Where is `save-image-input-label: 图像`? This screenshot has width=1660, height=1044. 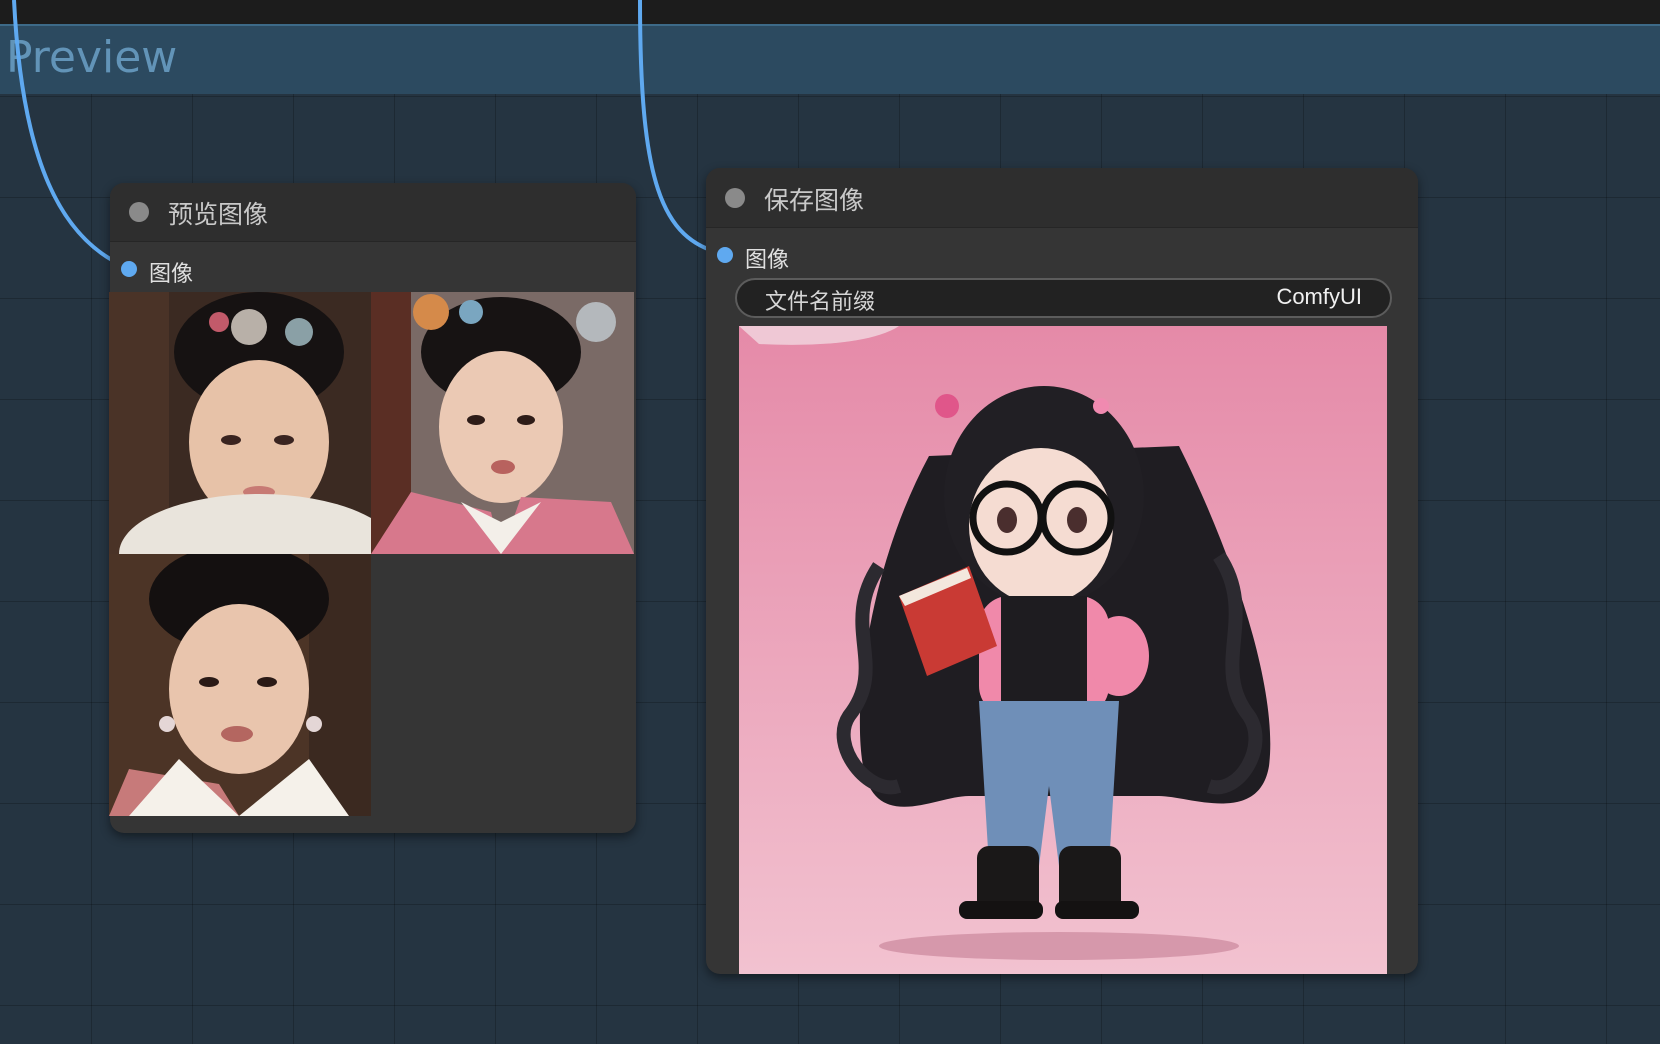
save-image-input-label: 图像 is located at coordinates (767, 260).